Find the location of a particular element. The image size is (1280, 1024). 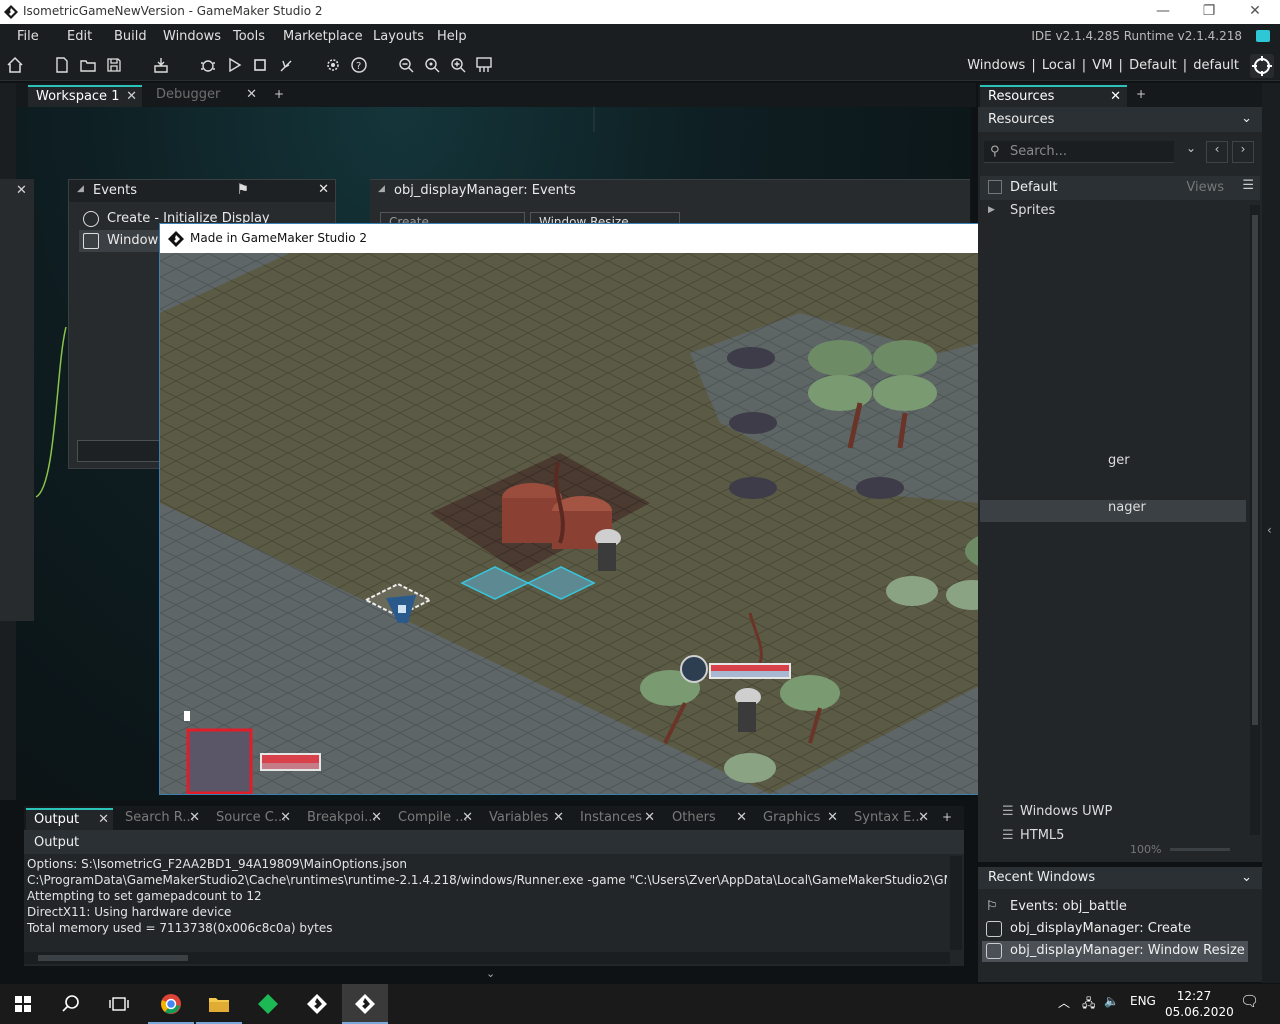

target-selector: Windows | Local | VM | Default | default is located at coordinates (1103, 65).